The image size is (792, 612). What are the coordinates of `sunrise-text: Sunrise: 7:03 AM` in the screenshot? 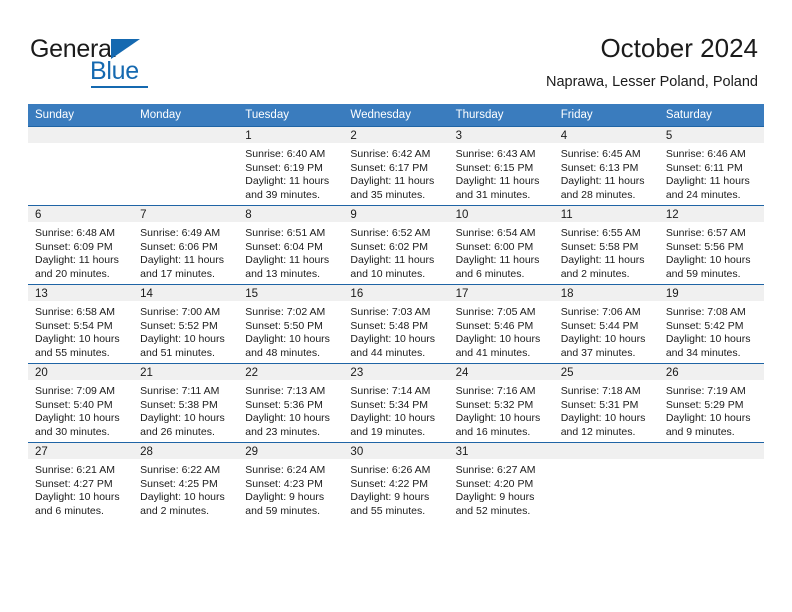 It's located at (390, 312).